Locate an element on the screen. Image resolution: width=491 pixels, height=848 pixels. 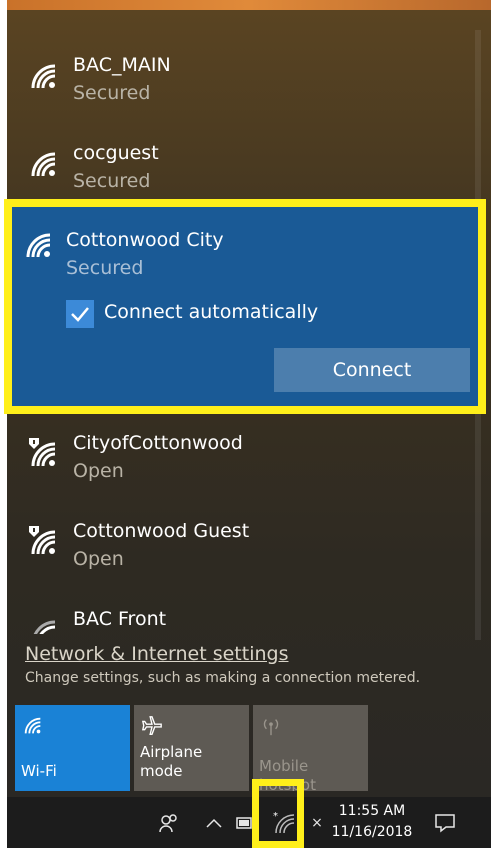
network-item-cocguest: cocguest Secured is located at coordinates (239, 171).